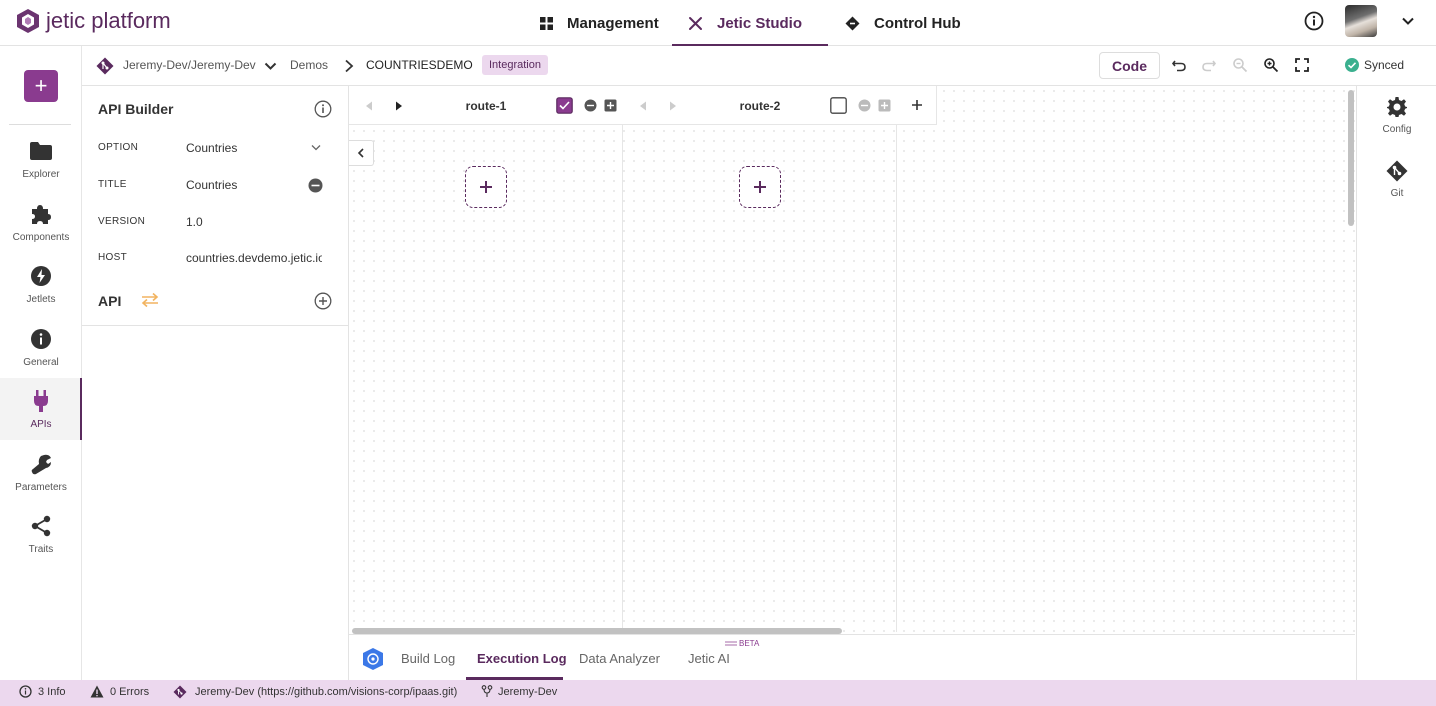 Image resolution: width=1436 pixels, height=706 pixels. I want to click on chevron-left-icon, so click(360, 153).